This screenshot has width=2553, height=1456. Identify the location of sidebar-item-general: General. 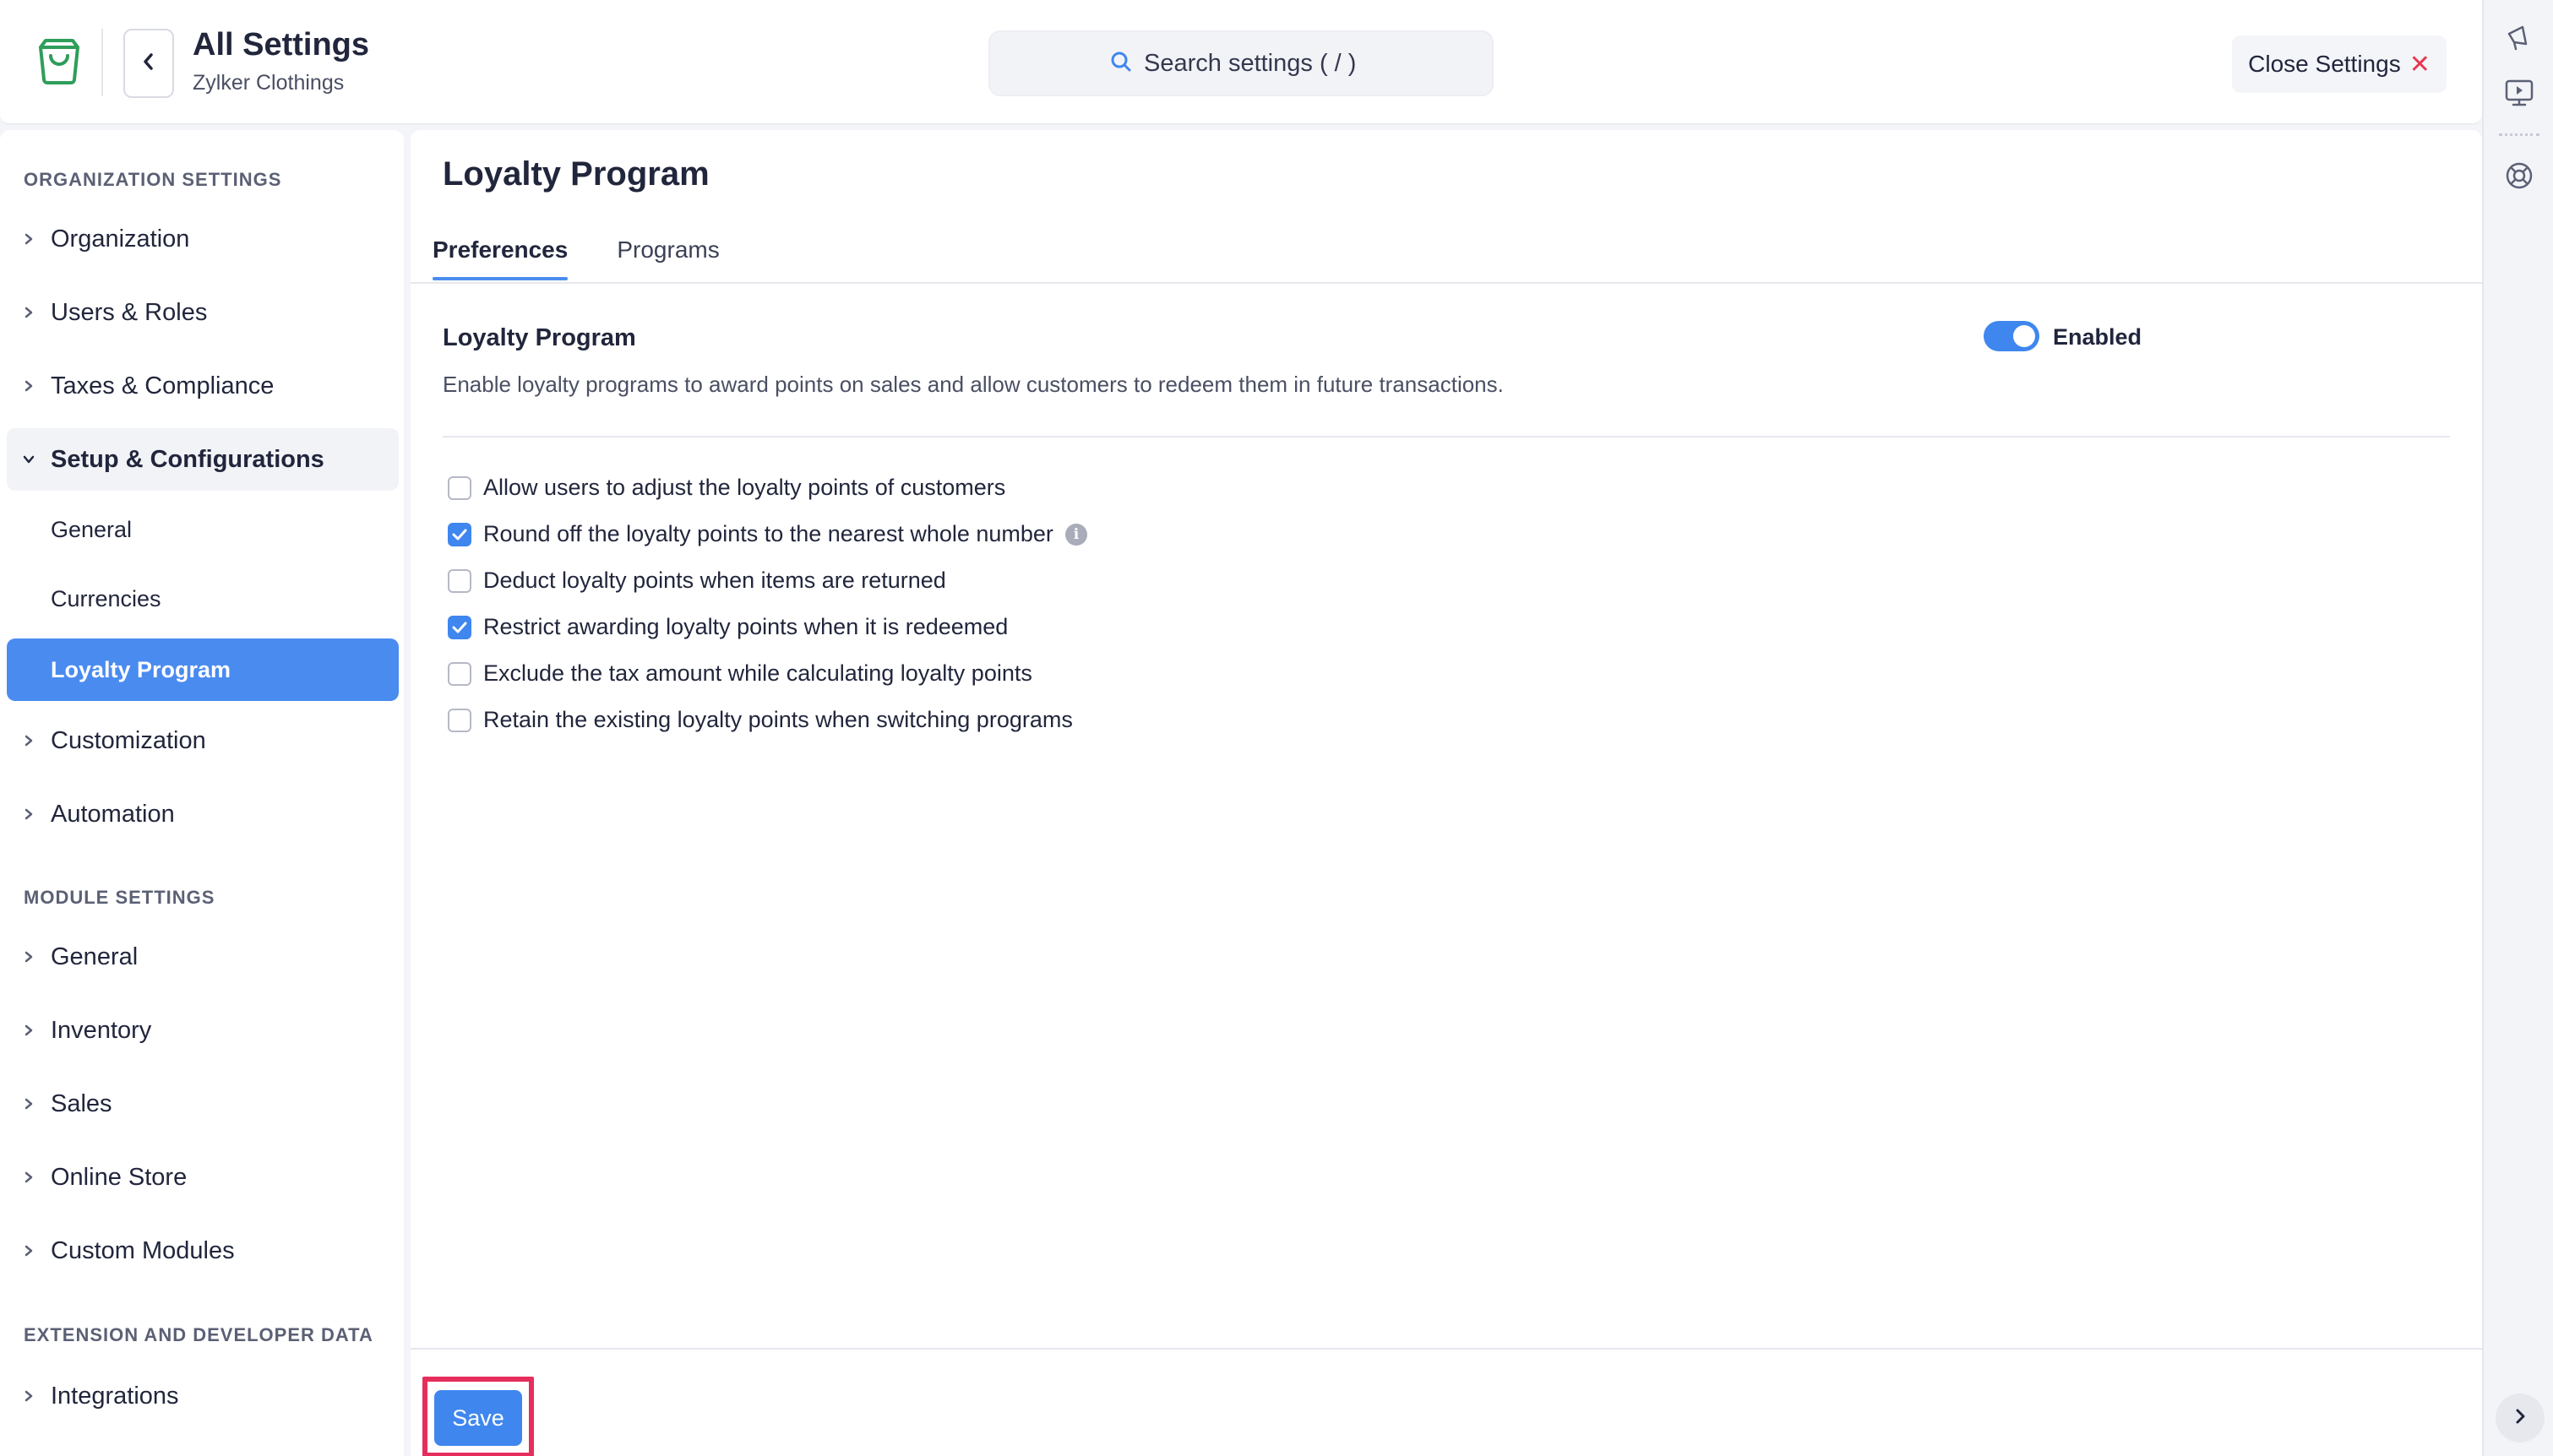
(203, 957).